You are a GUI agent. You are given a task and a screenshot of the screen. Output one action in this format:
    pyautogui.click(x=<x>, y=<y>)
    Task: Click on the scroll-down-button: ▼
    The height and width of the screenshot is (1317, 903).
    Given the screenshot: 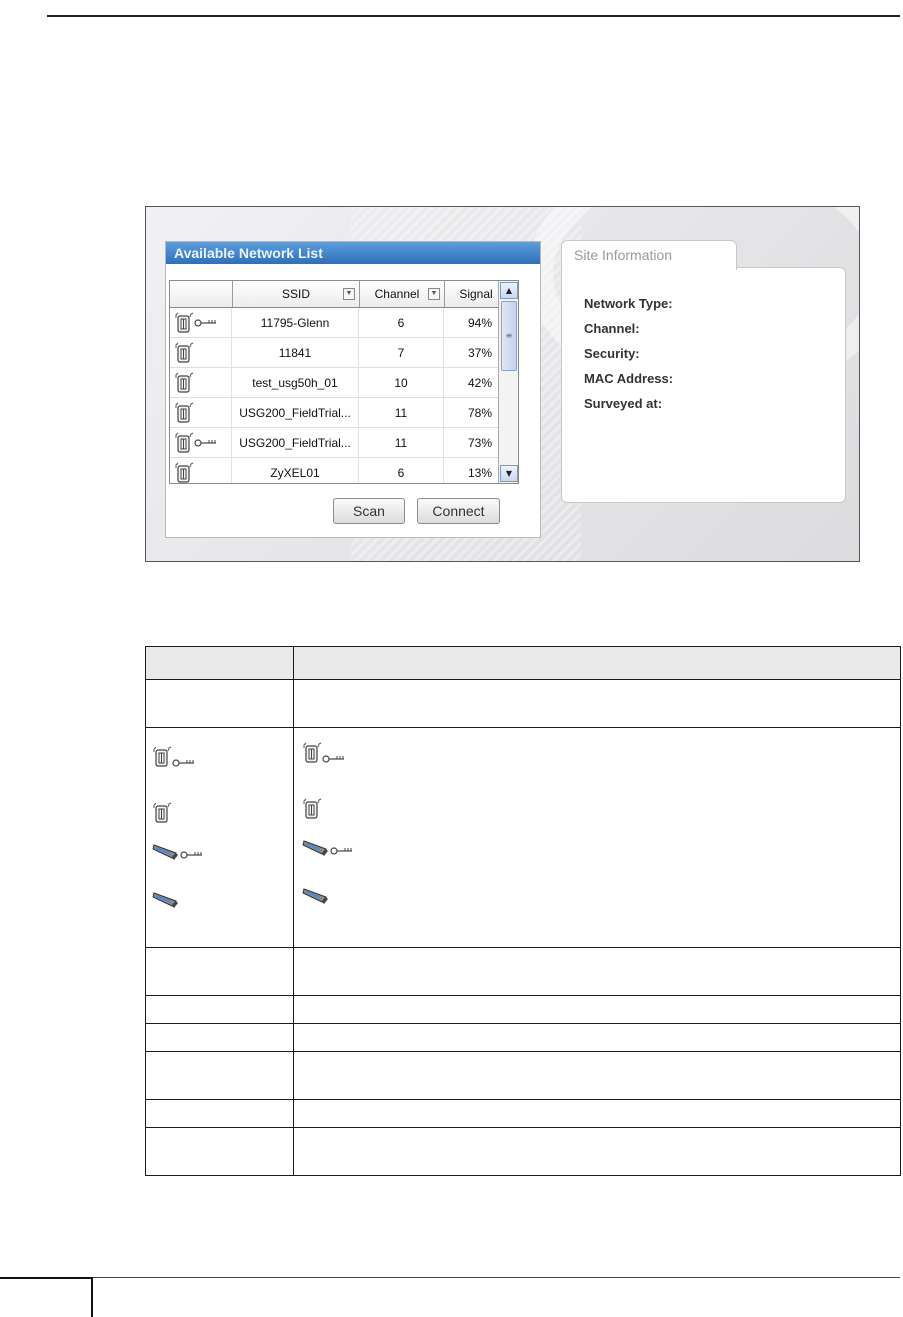 What is the action you would take?
    pyautogui.click(x=509, y=473)
    